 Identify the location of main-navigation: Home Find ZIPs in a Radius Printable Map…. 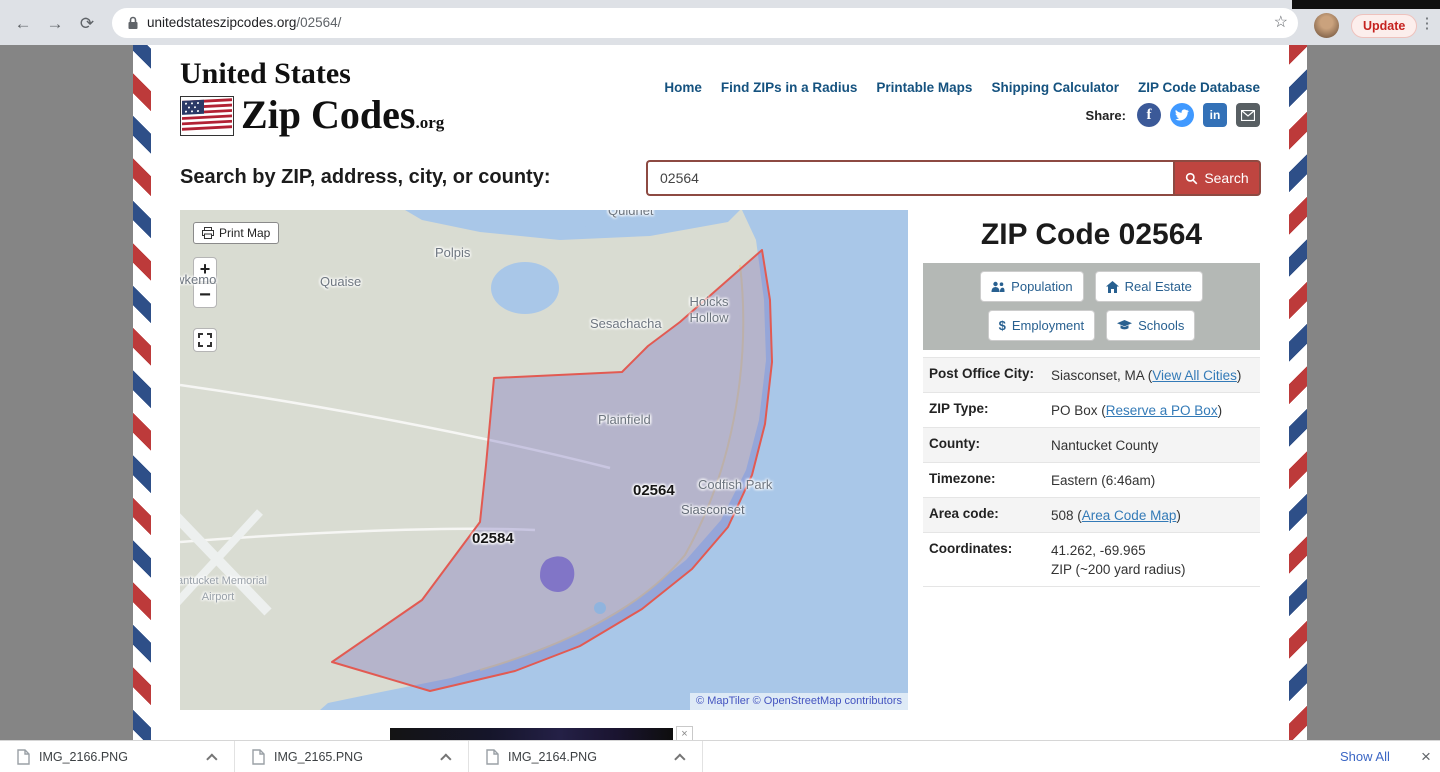
(962, 87).